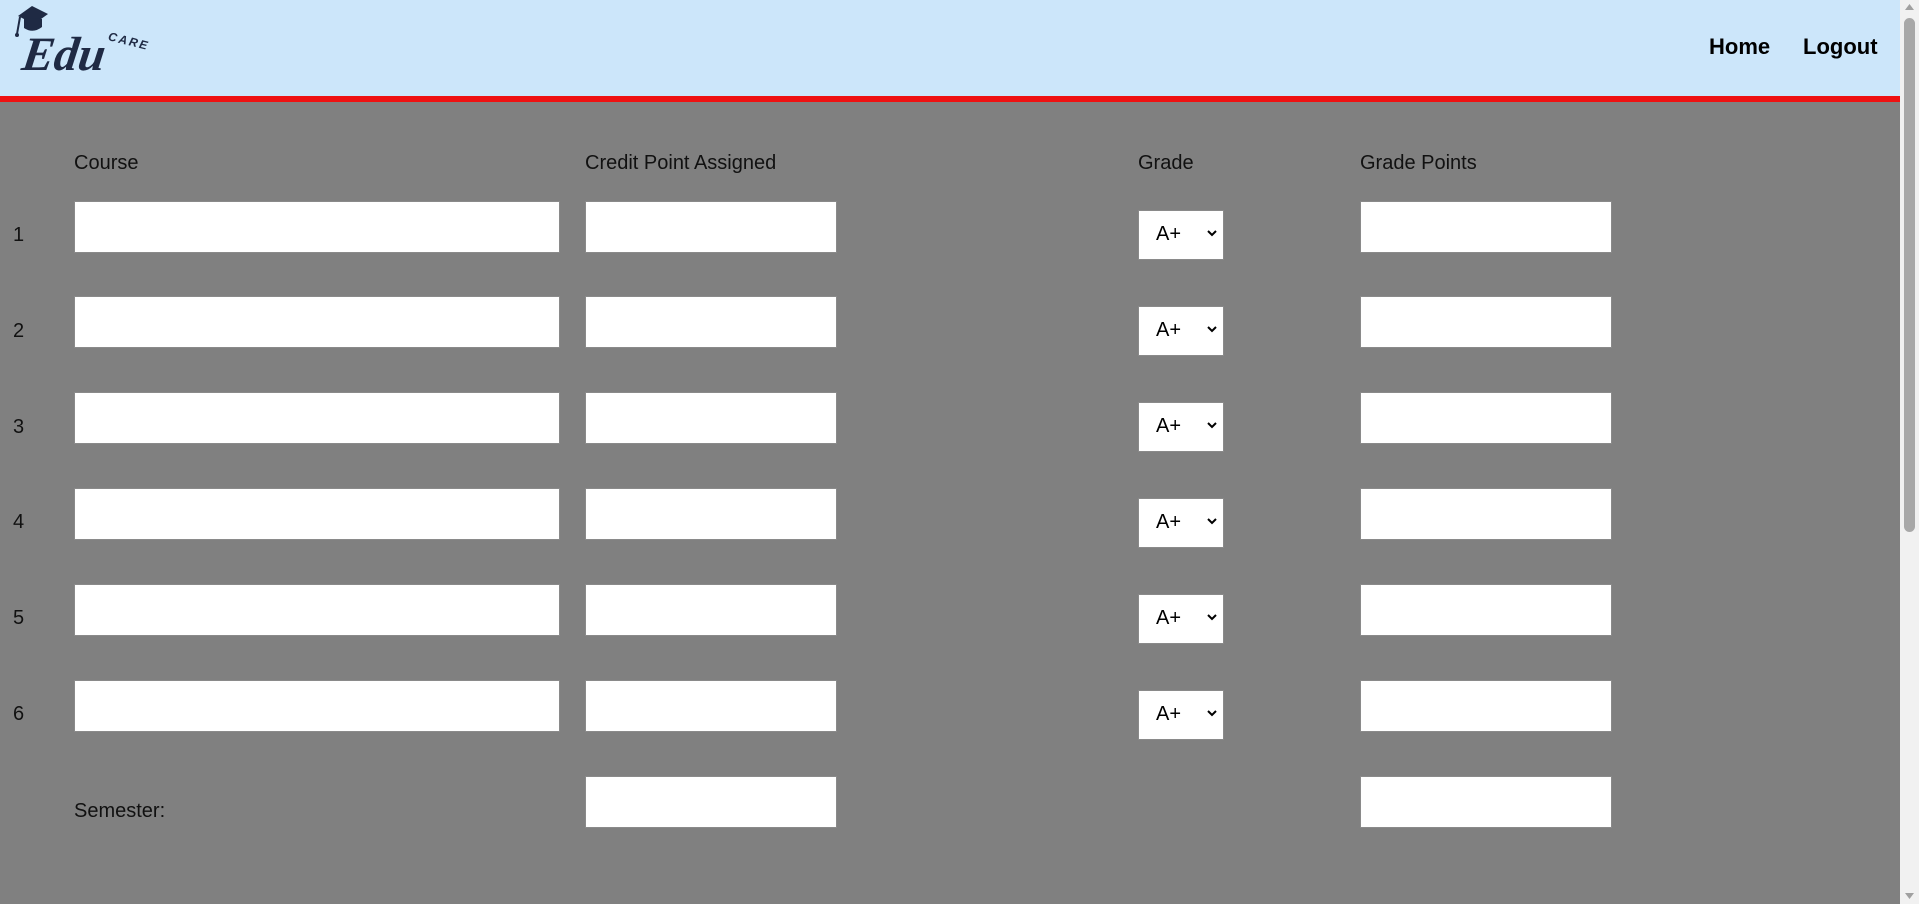  I want to click on nav-home-link: Home, so click(1739, 47).